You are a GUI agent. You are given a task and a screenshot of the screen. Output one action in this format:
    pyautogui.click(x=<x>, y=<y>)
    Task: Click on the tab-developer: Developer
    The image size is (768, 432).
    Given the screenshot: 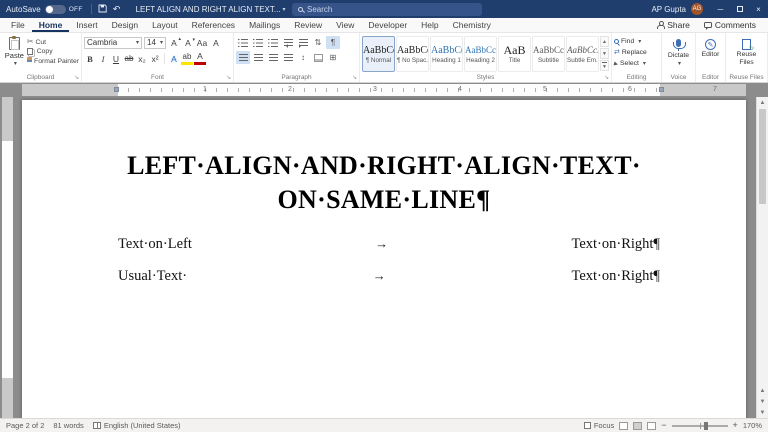 What is the action you would take?
    pyautogui.click(x=387, y=25)
    